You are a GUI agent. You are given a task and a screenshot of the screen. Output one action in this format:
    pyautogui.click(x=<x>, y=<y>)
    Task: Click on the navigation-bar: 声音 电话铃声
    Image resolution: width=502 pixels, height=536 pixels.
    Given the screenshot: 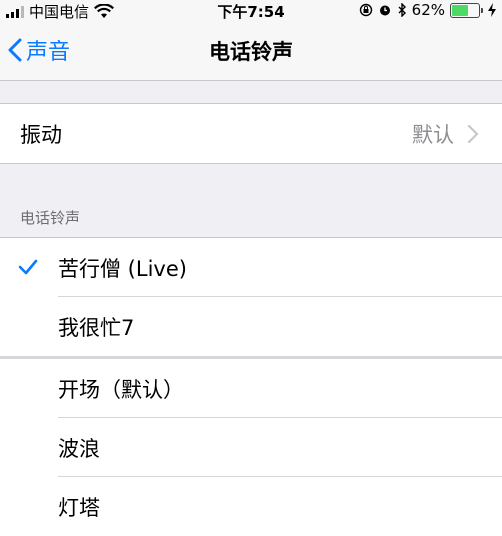 What is the action you would take?
    pyautogui.click(x=251, y=51)
    